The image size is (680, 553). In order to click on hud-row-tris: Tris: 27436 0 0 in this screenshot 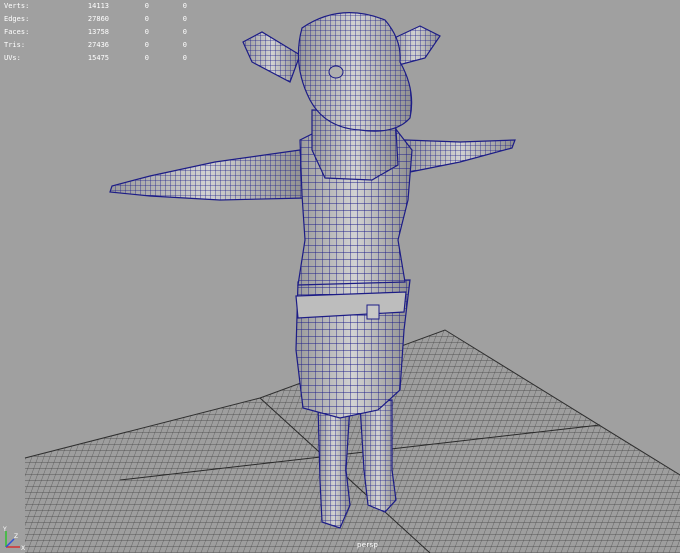, I will do `click(95, 45)`.